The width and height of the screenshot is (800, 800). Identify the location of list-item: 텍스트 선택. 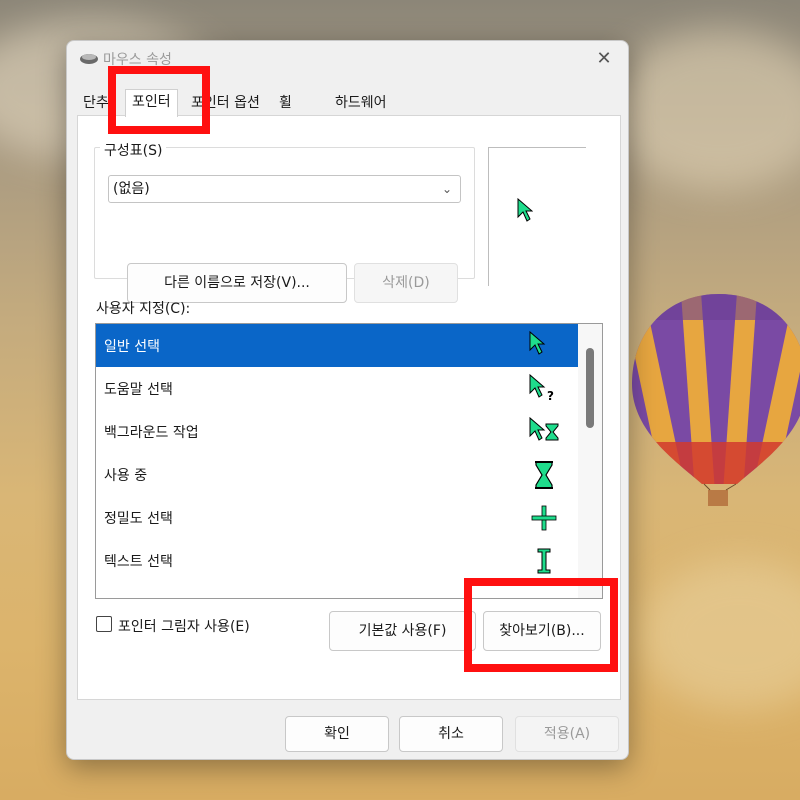
(337, 560).